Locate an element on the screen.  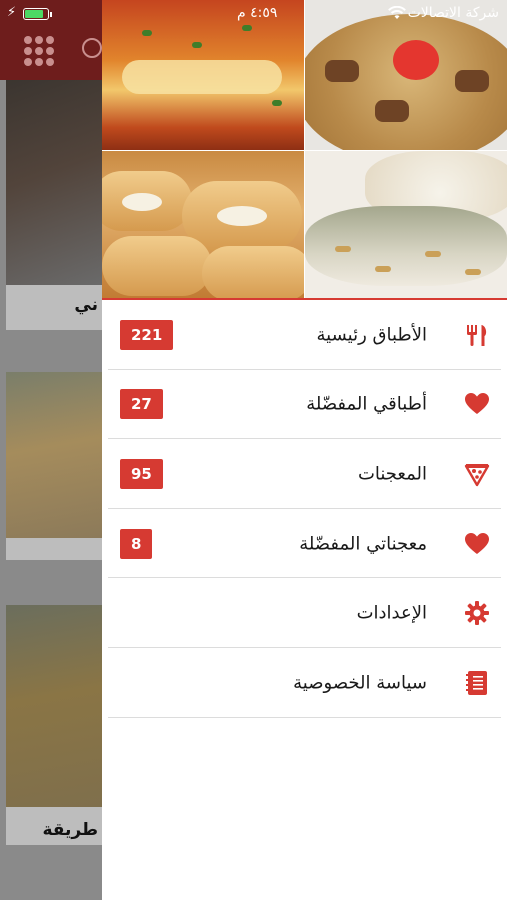
fish-rice-image is located at coordinates (406, 225).